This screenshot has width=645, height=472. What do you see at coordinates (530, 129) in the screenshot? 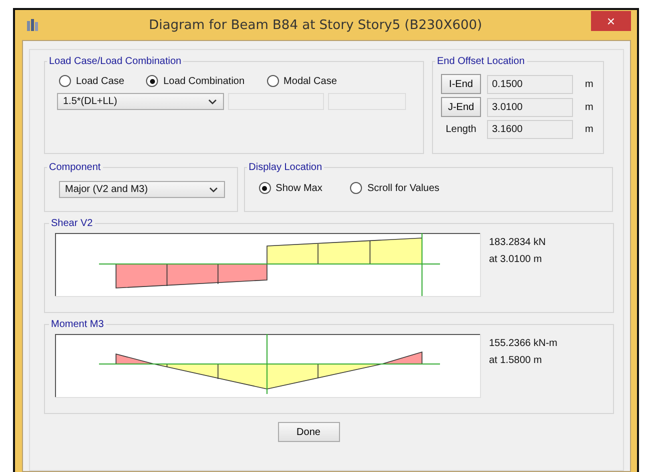
I see `offset-field: 3.1600` at bounding box center [530, 129].